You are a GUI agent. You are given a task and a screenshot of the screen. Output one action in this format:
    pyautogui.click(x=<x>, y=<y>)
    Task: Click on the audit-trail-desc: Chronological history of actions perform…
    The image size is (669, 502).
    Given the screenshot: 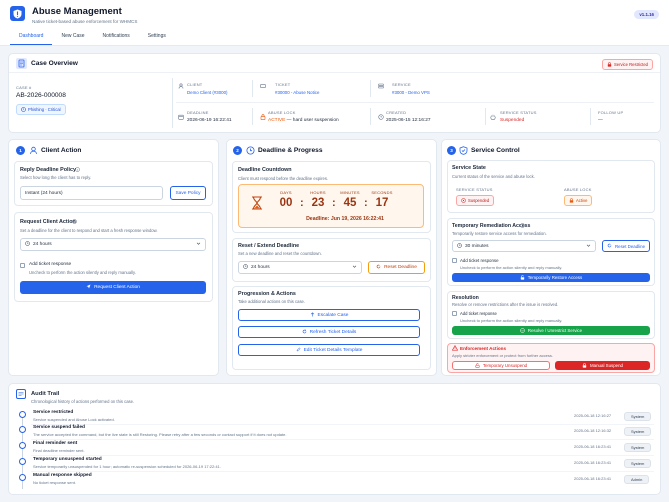 What is the action you would take?
    pyautogui.click(x=83, y=401)
    